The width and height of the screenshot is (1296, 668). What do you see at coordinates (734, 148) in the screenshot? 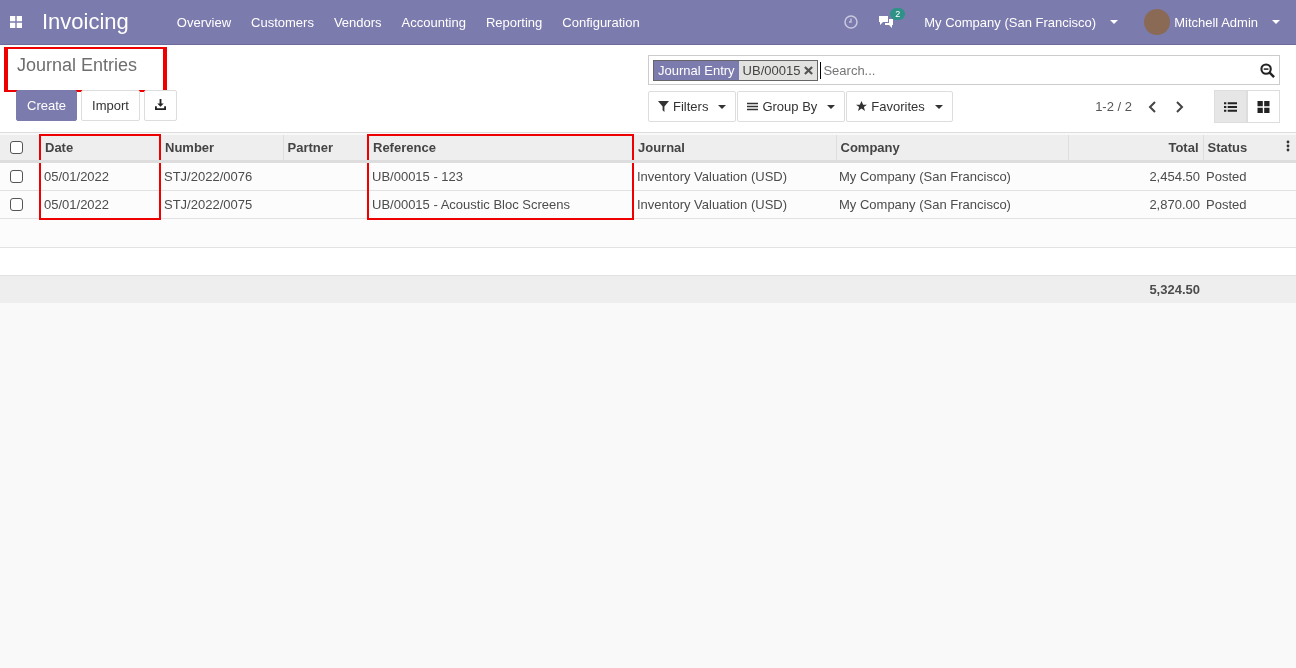
I see `column-header: Journal` at bounding box center [734, 148].